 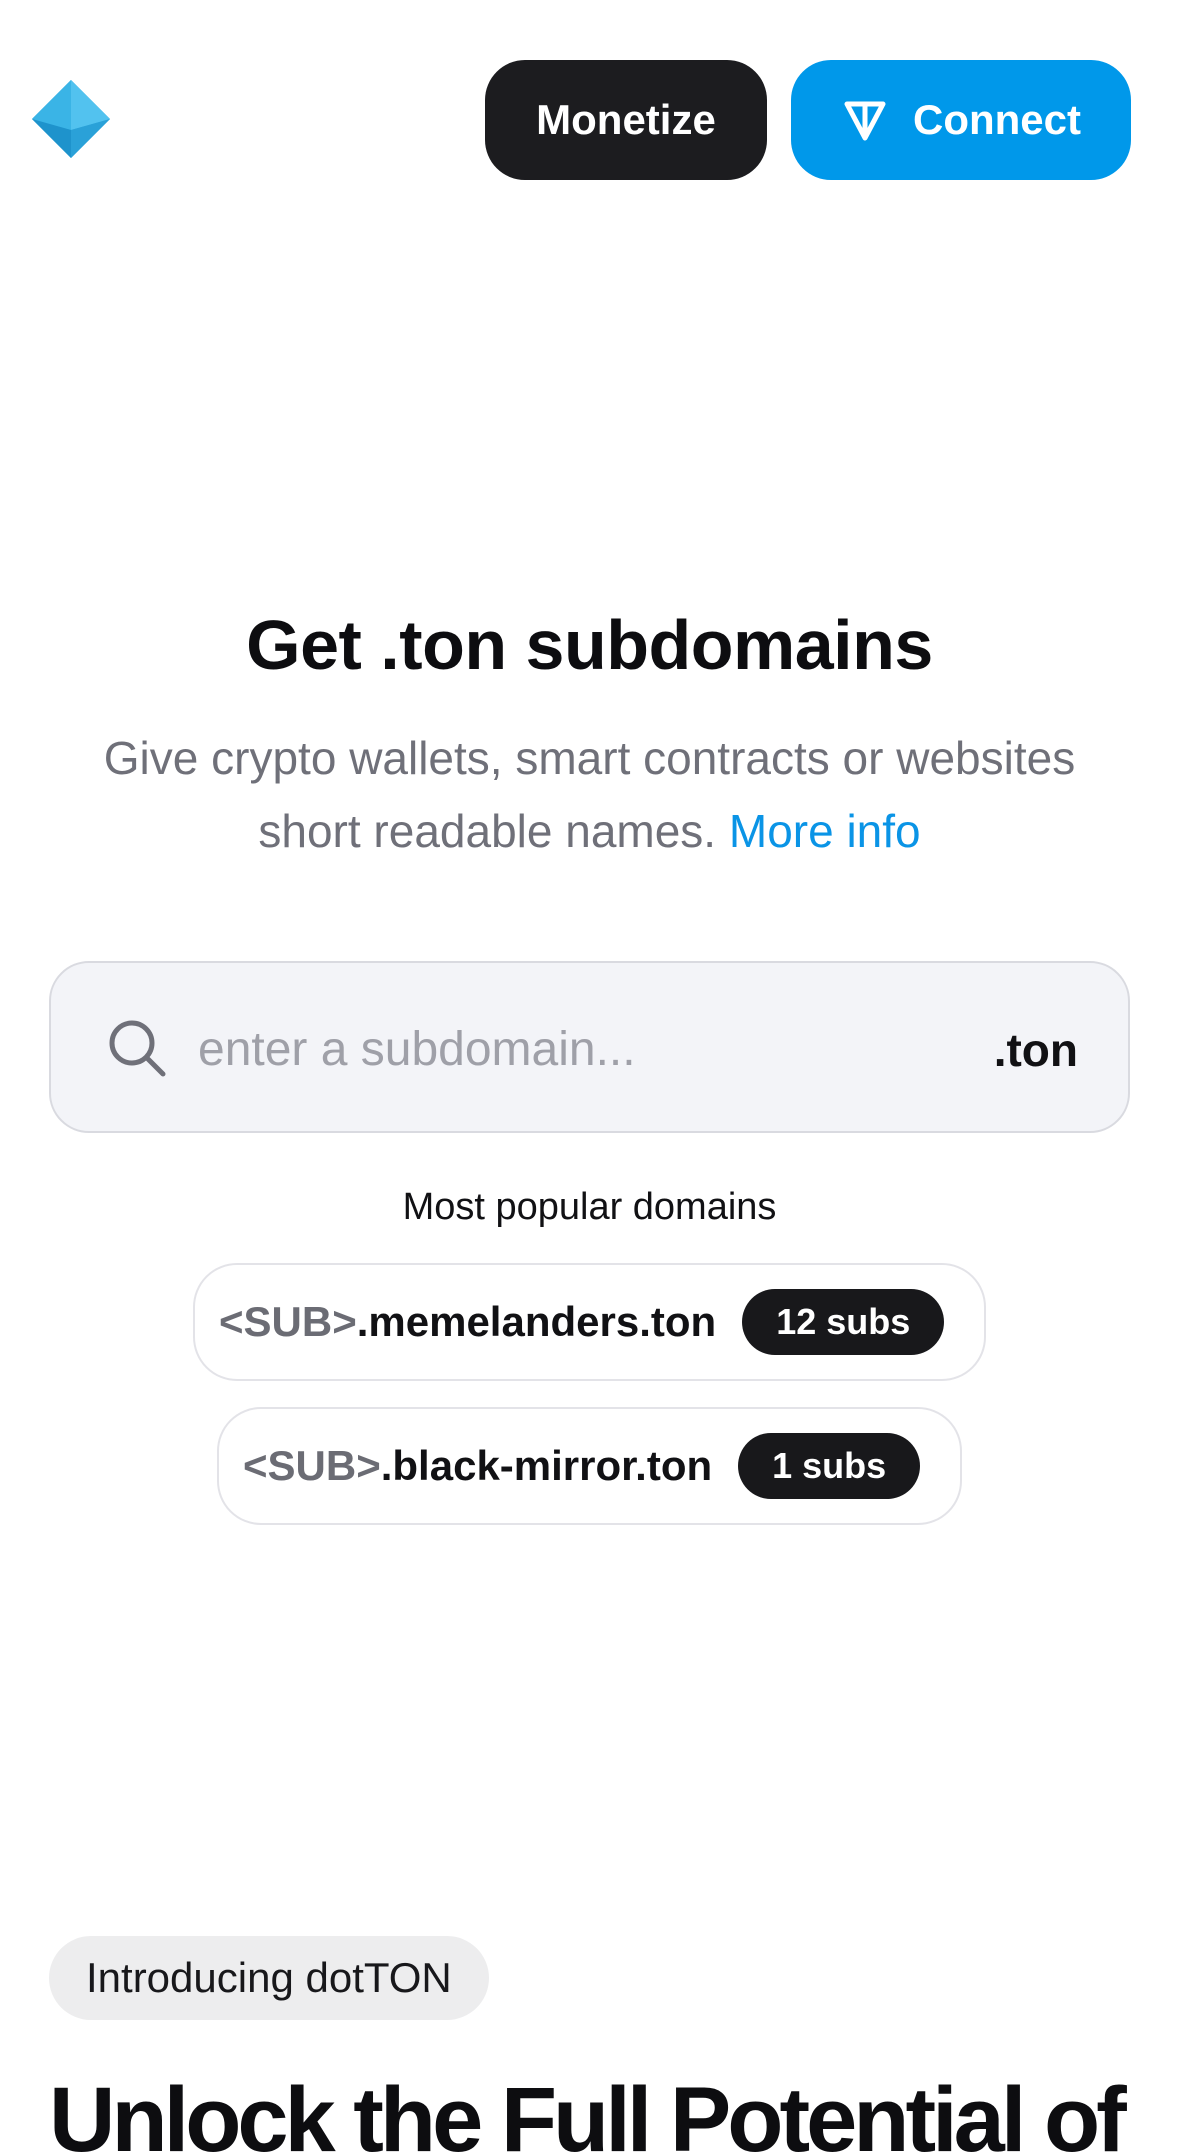 What do you see at coordinates (269, 1978) in the screenshot?
I see `intro-badge: Introducing dotTON` at bounding box center [269, 1978].